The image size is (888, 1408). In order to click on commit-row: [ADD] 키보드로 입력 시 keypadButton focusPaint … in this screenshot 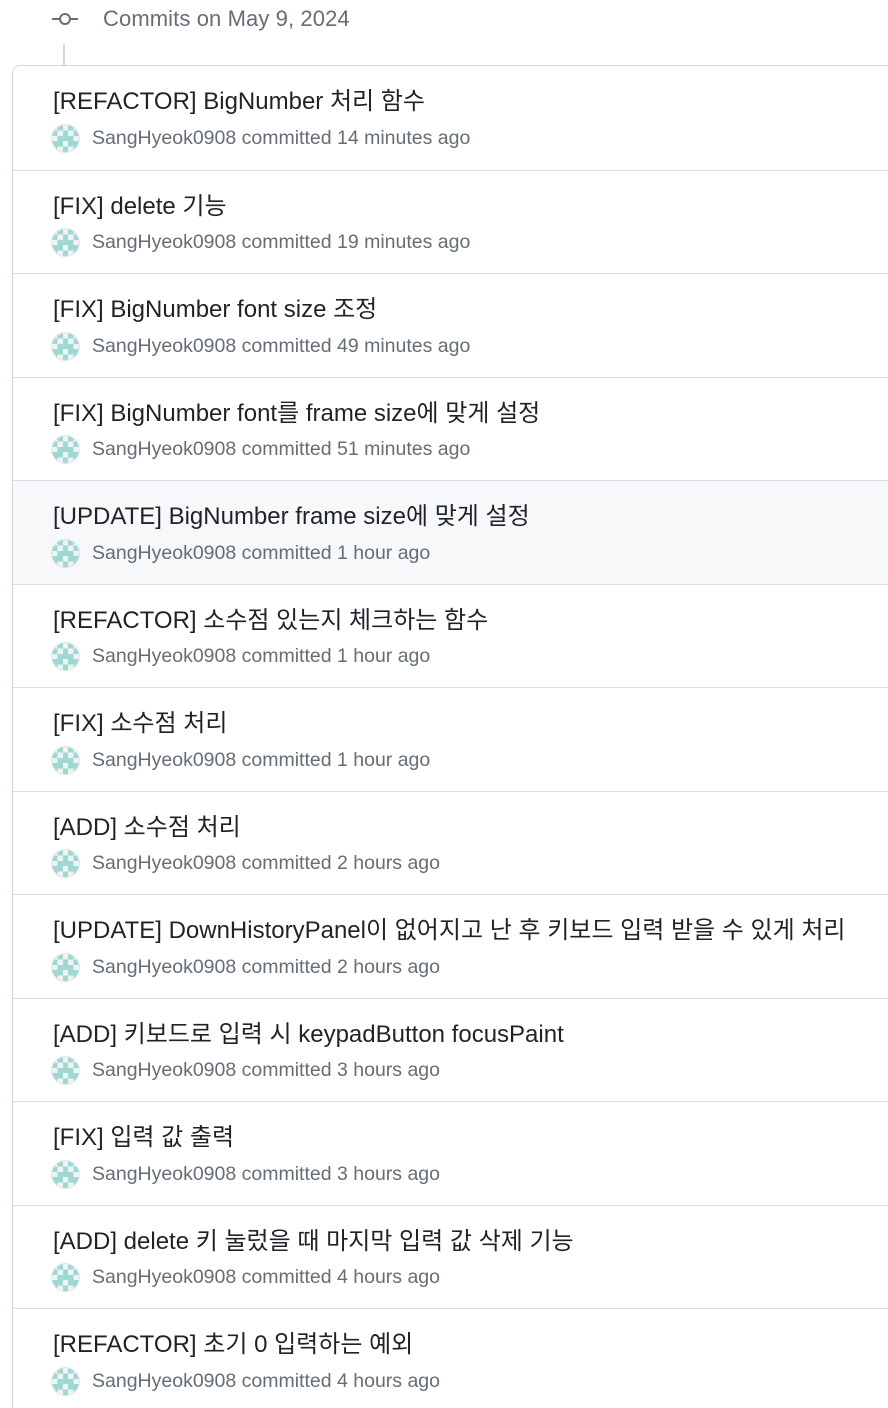, I will do `click(450, 1049)`.